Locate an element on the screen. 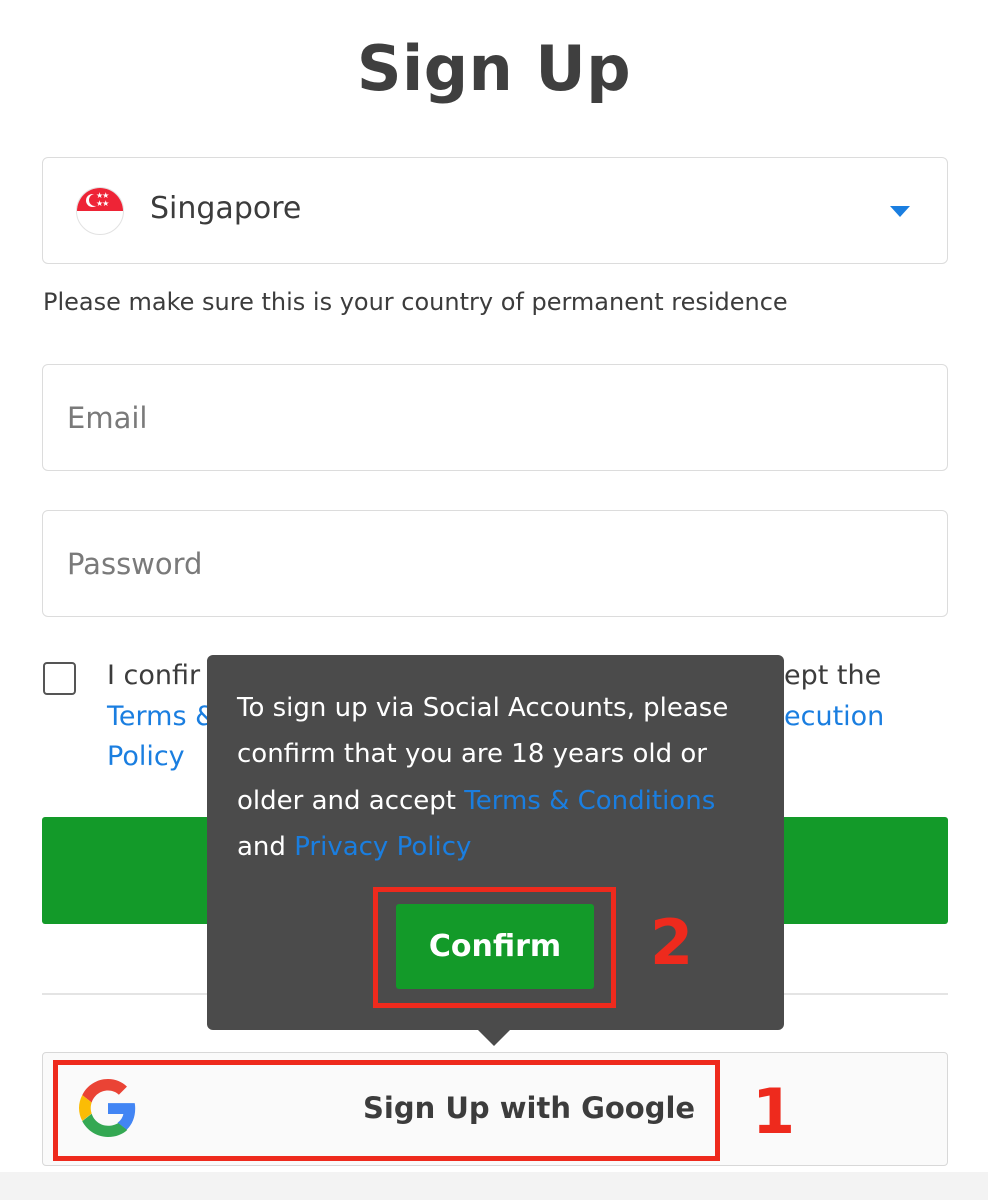  tooltip-text-line4: and Privacy Policy is located at coordinates (354, 847).